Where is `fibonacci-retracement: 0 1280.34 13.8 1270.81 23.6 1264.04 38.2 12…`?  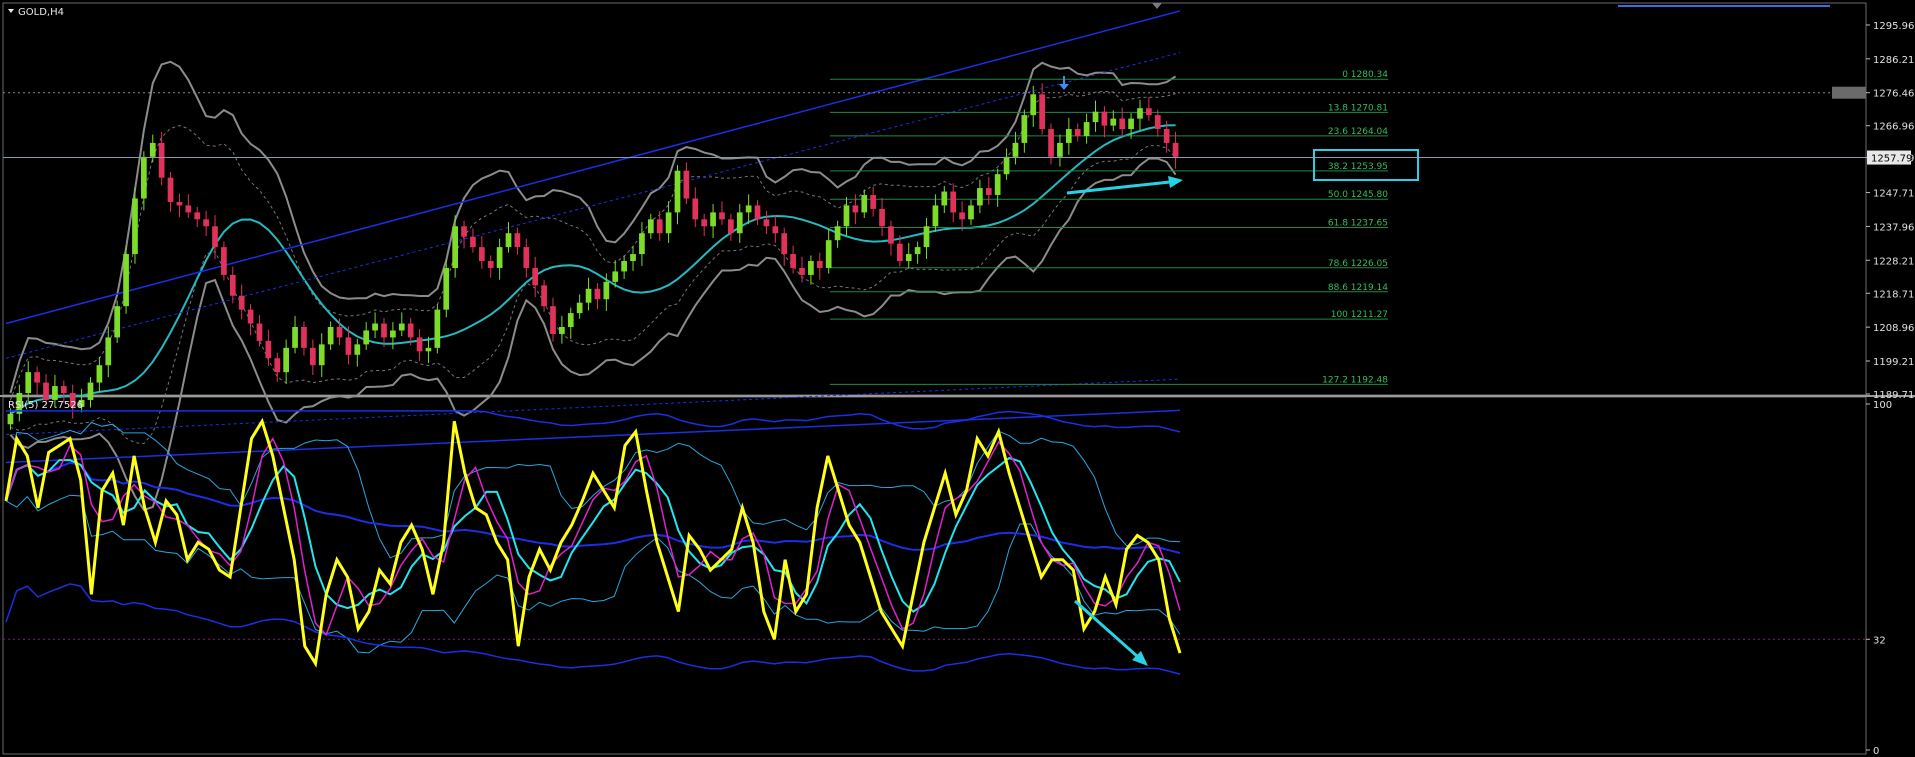 fibonacci-retracement: 0 1280.34 13.8 1270.81 23.6 1264.04 38.2 12… is located at coordinates (1109, 227).